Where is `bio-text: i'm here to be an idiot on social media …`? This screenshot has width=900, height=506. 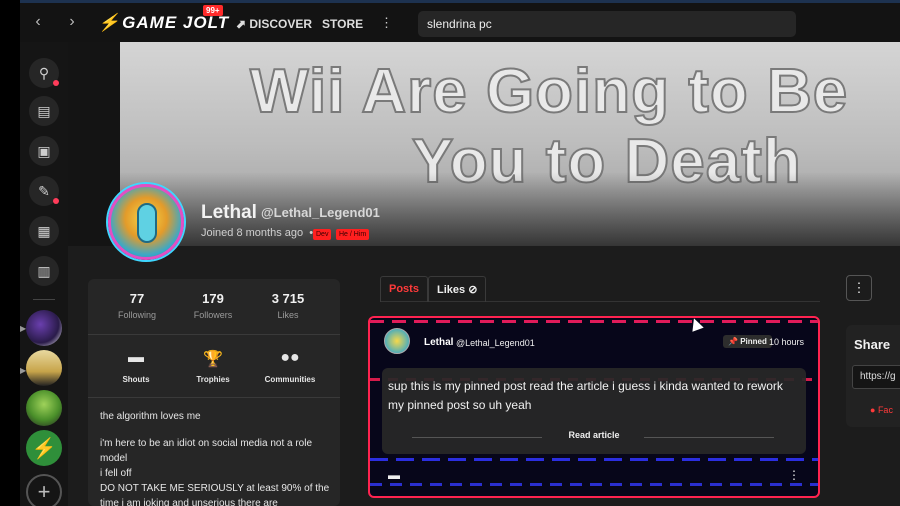
bio-text: i'm here to be an idiot on social media … is located at coordinates (215, 471).